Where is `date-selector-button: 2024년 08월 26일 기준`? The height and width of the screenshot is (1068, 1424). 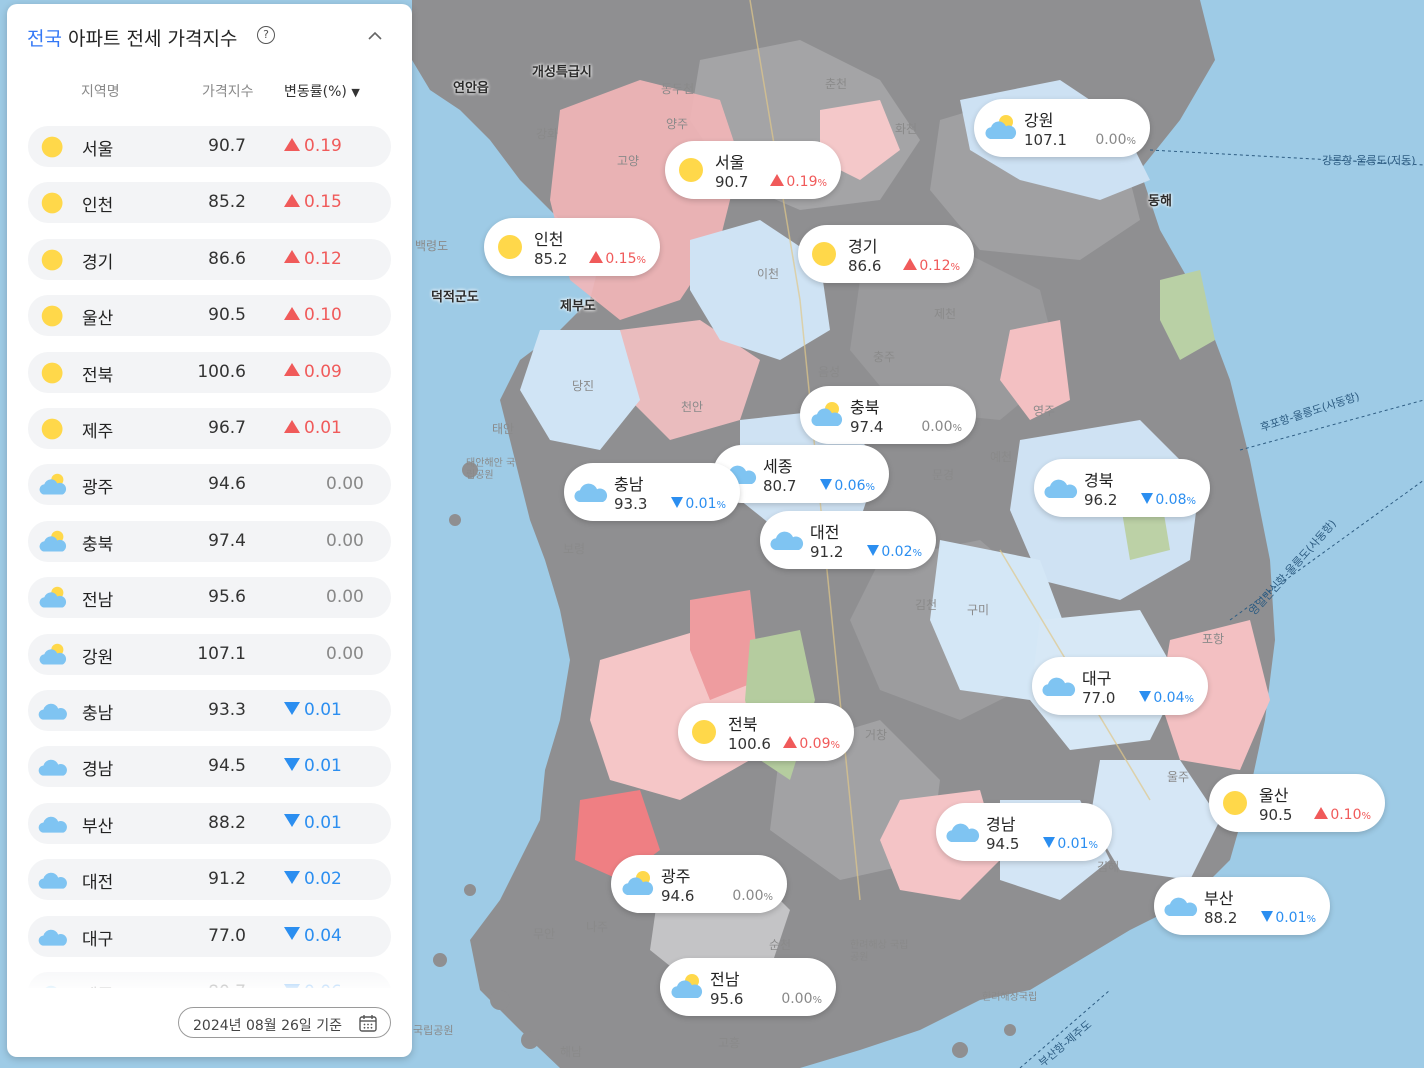
date-selector-button: 2024년 08월 26일 기준 is located at coordinates (284, 1022).